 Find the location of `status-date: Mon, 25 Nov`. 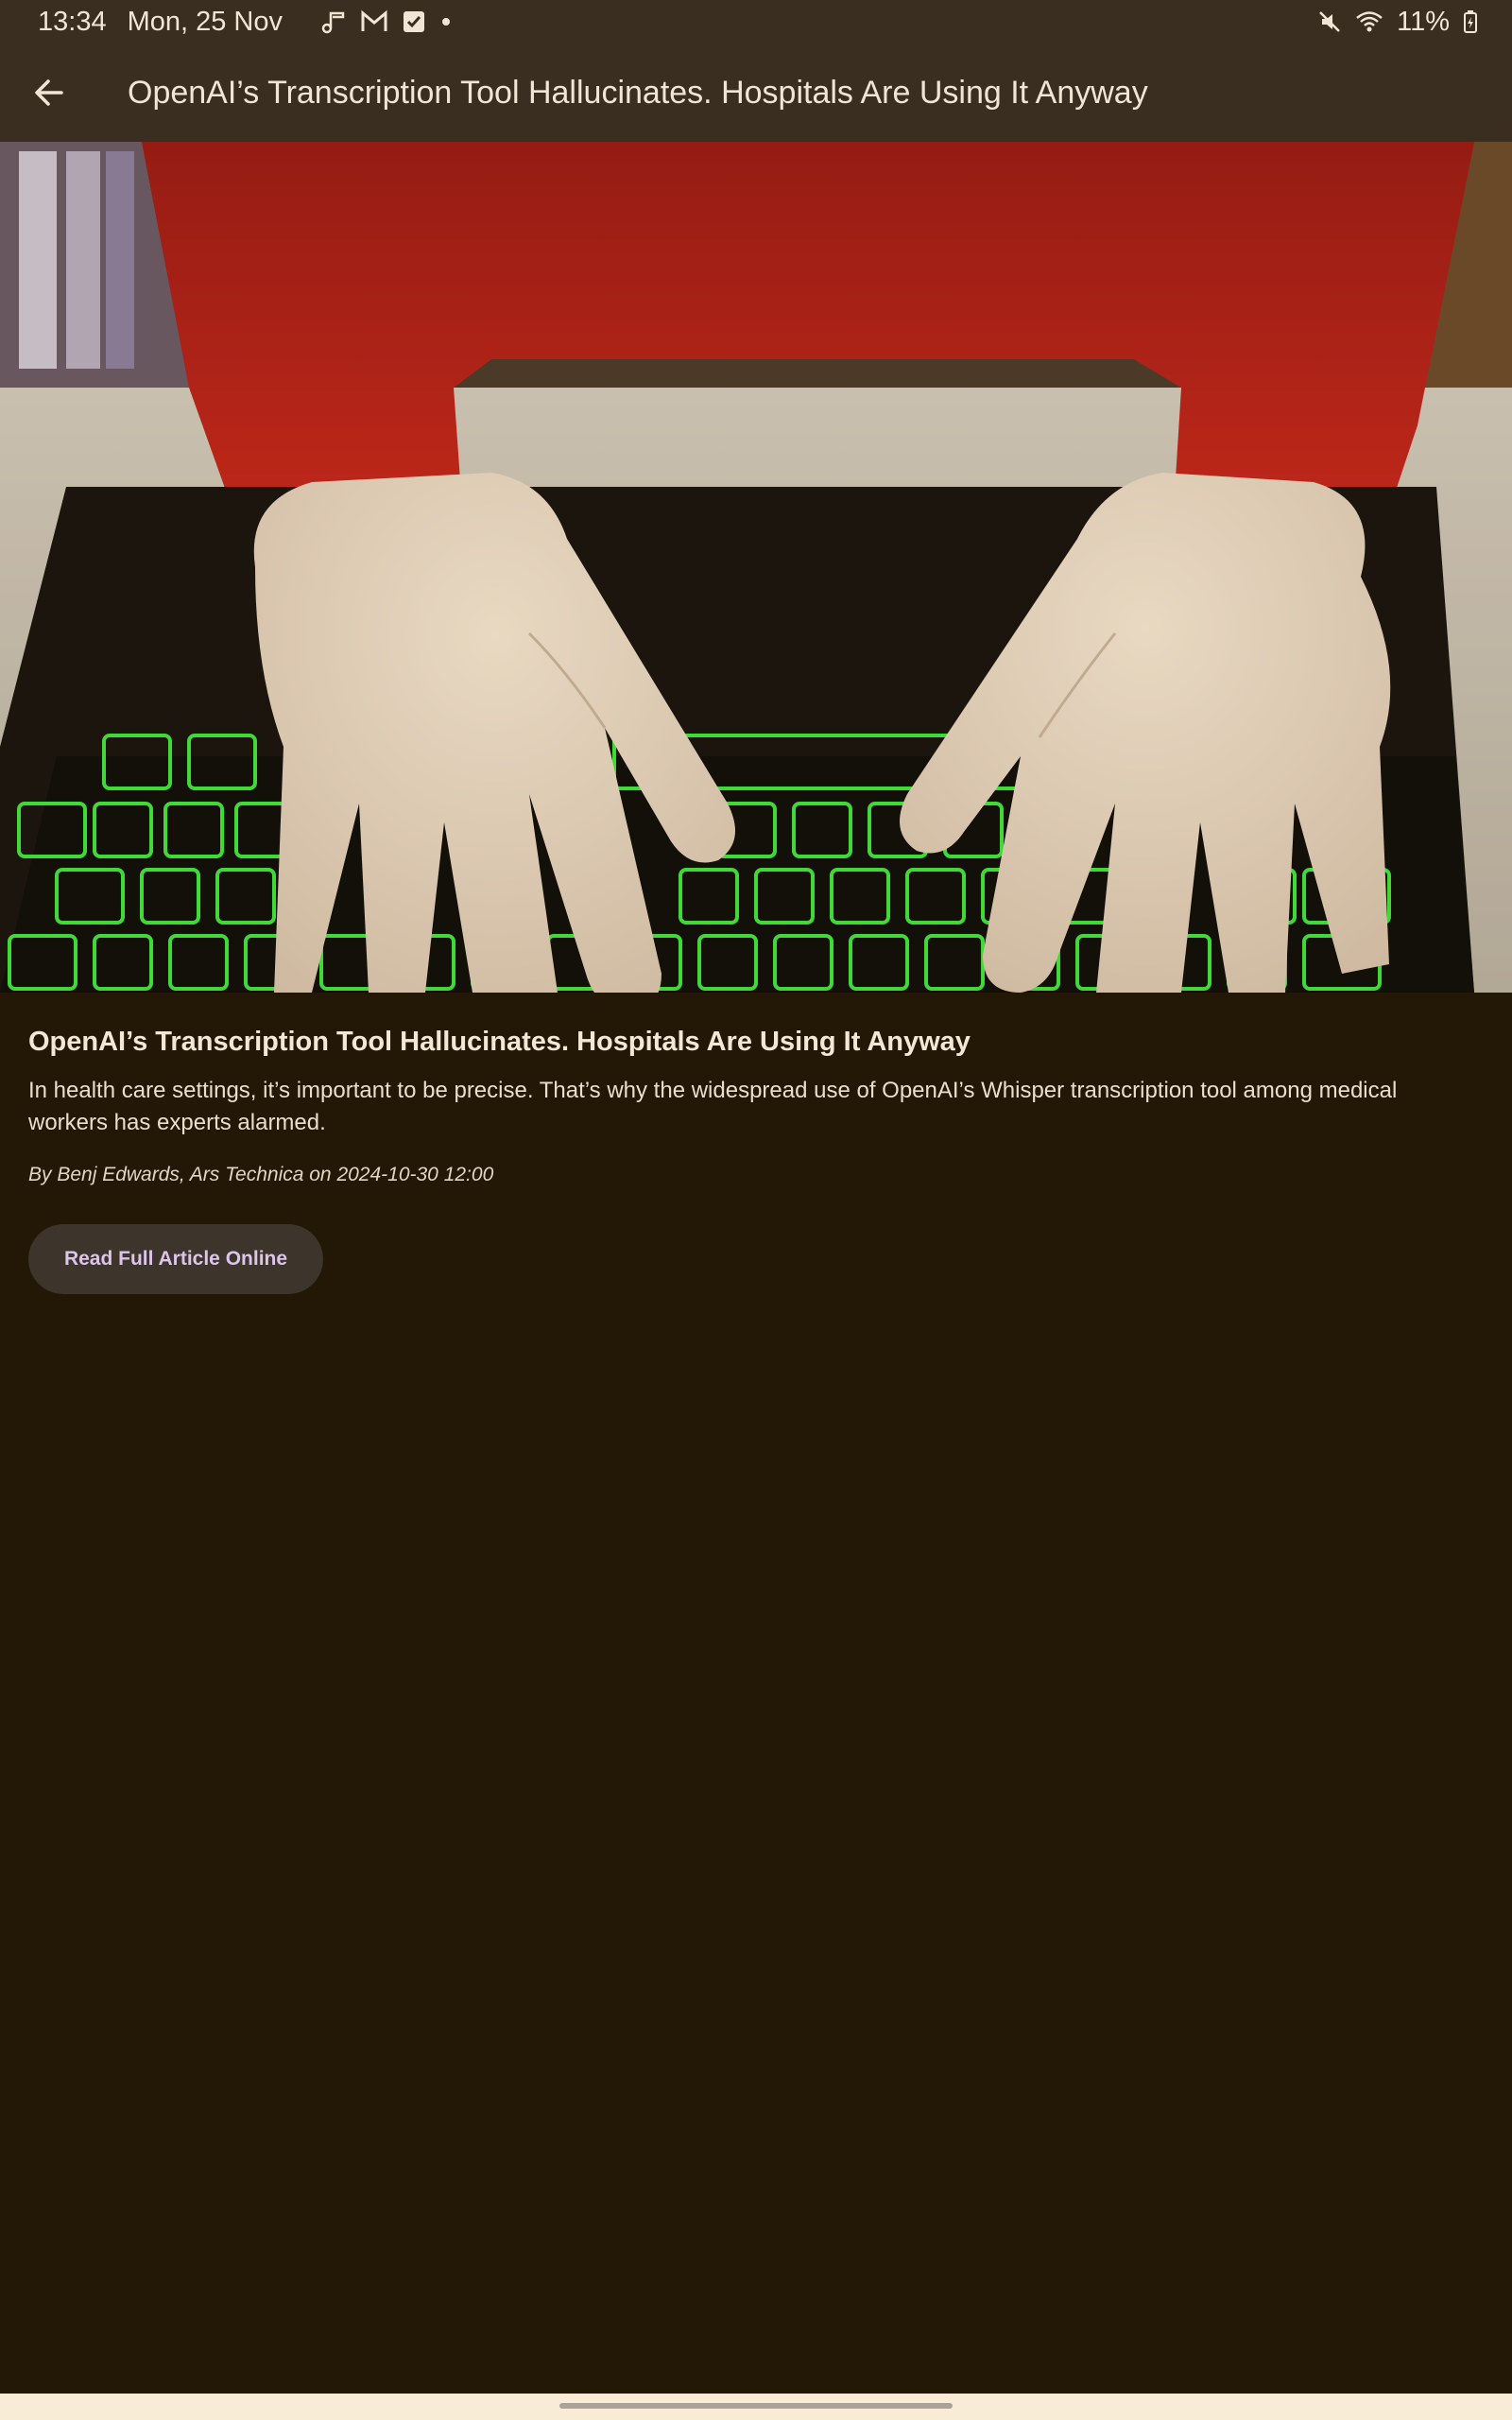

status-date: Mon, 25 Nov is located at coordinates (205, 22).